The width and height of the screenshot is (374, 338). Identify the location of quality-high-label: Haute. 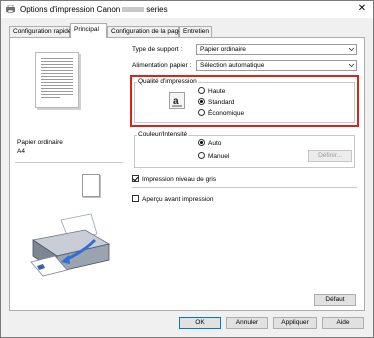
(217, 91).